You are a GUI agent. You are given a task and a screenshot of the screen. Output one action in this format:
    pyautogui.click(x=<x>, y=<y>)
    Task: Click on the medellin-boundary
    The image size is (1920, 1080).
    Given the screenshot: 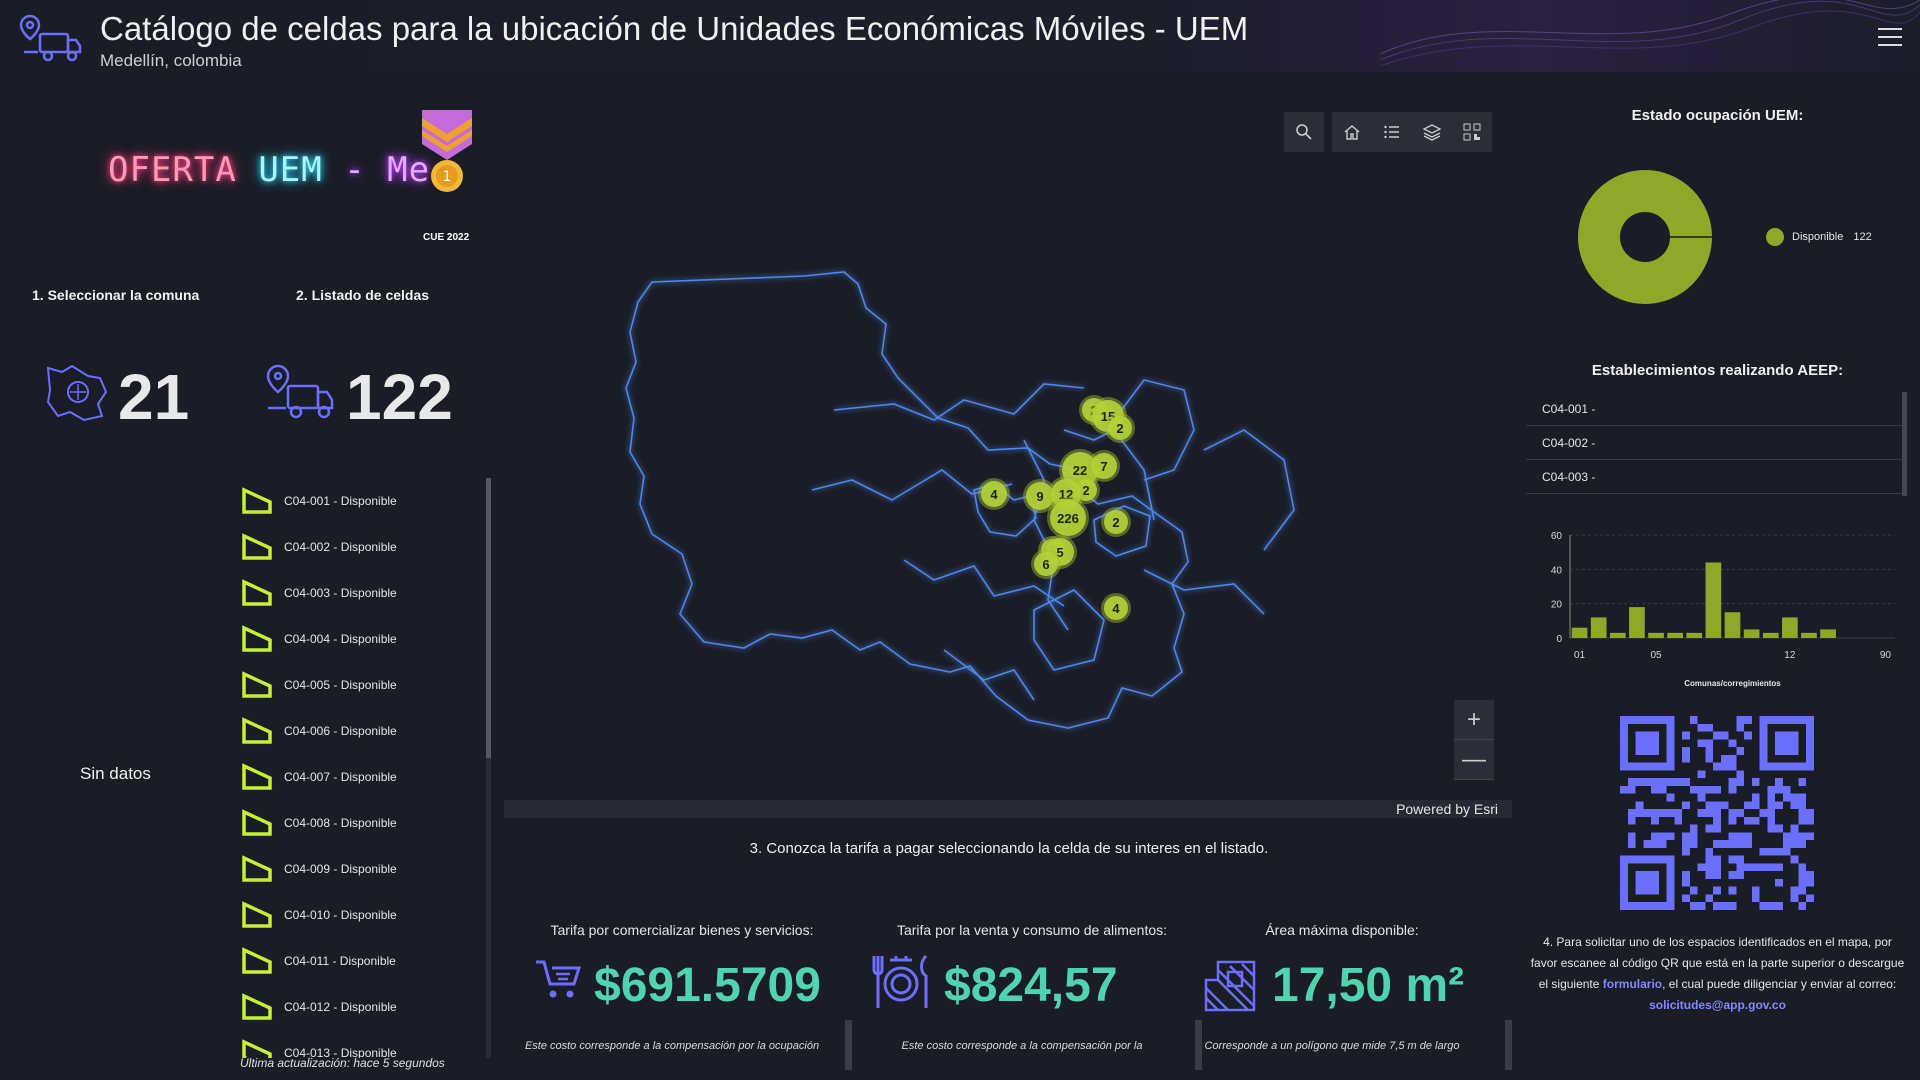 What is the action you would take?
    pyautogui.click(x=960, y=500)
    